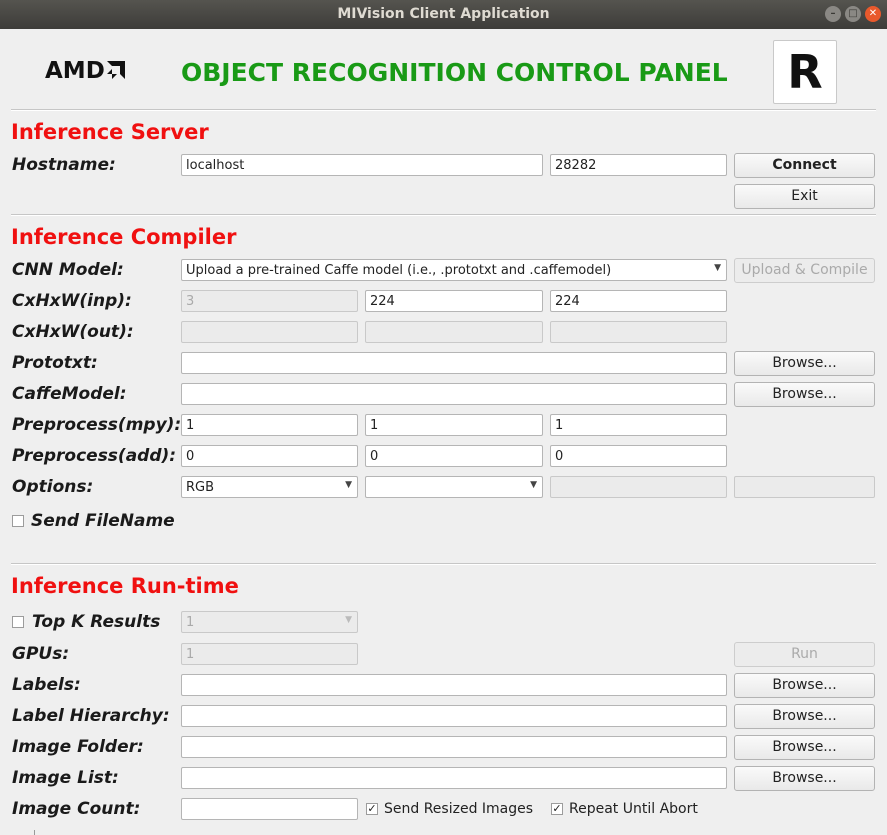 This screenshot has height=835, width=887. Describe the element at coordinates (454, 456) in the screenshot. I see `preprocess-add-2-input: 0` at that location.